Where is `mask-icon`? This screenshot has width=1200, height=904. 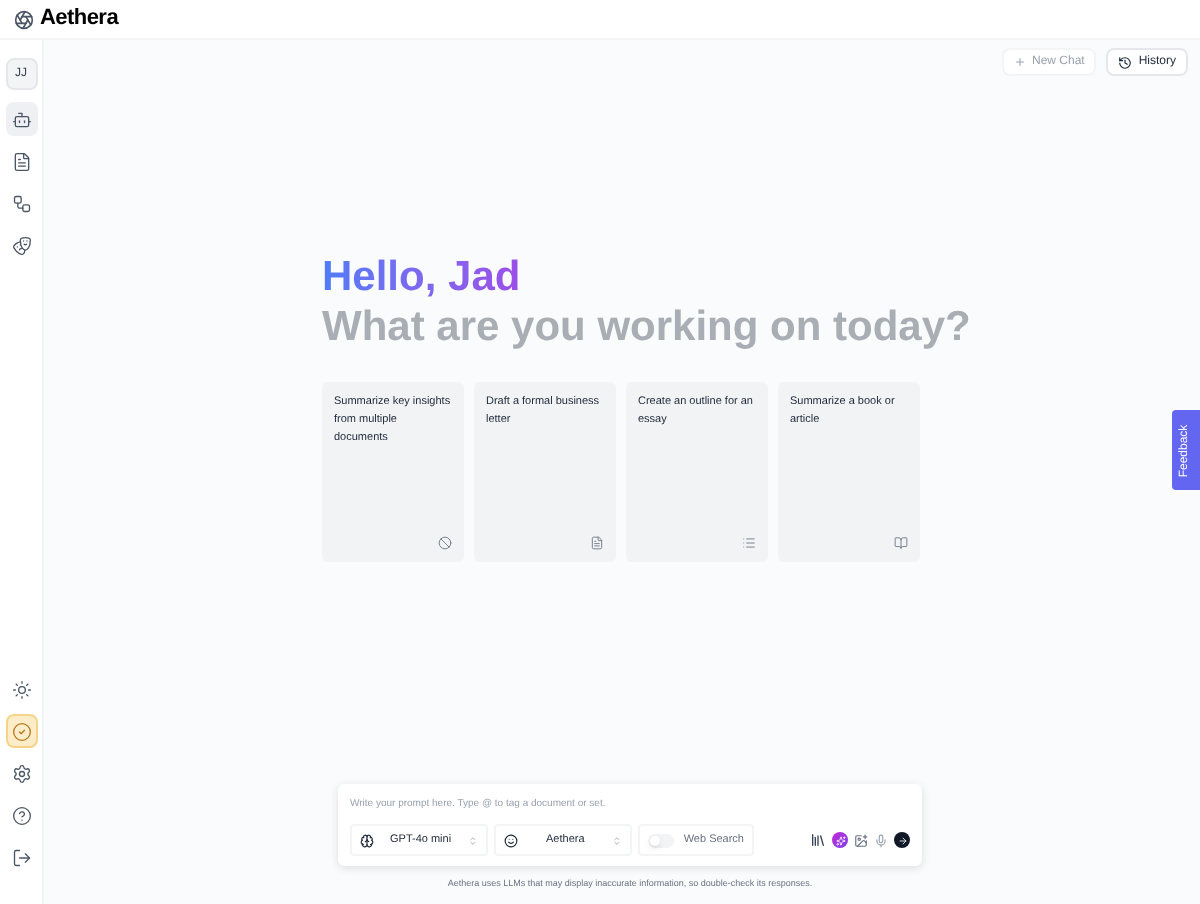 mask-icon is located at coordinates (21, 245).